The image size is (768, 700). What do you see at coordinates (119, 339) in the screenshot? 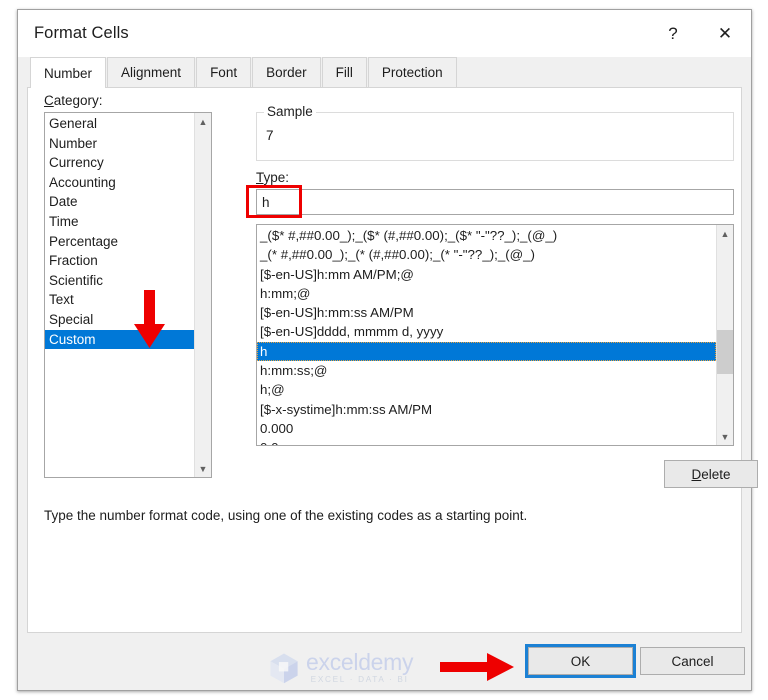
I see `category-item-custom: Custom` at bounding box center [119, 339].